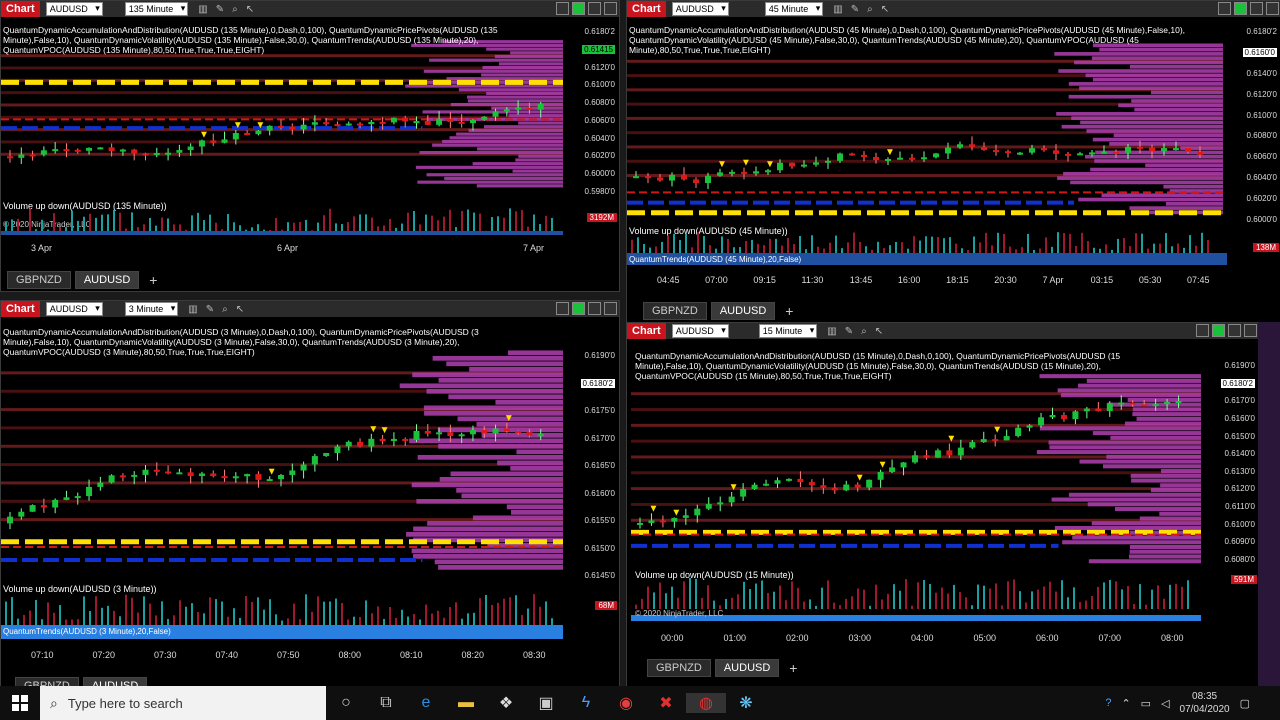 This screenshot has height=720, width=1280. Describe the element at coordinates (1261, 94) in the screenshot. I see `price-tick: 0.6120'0` at that location.